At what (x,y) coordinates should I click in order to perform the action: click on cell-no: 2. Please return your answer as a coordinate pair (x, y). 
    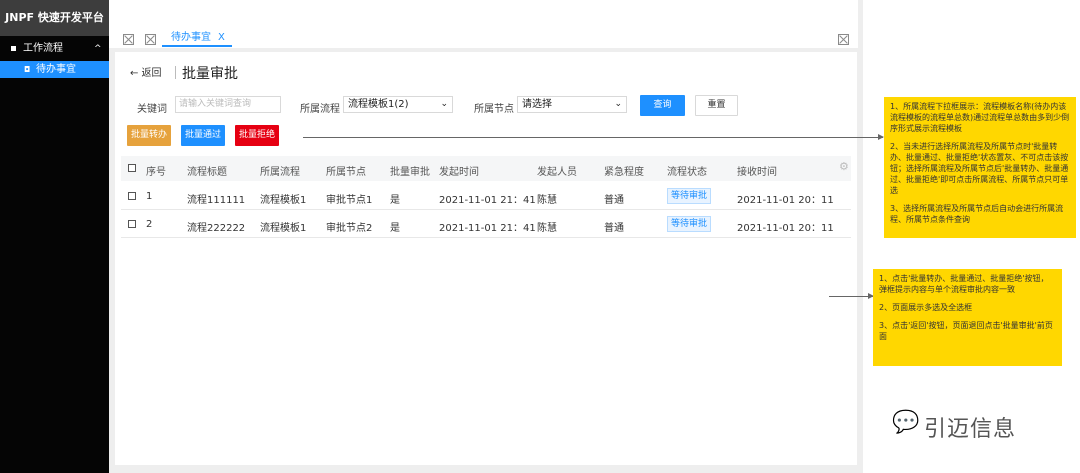
    Looking at the image, I should click on (149, 224).